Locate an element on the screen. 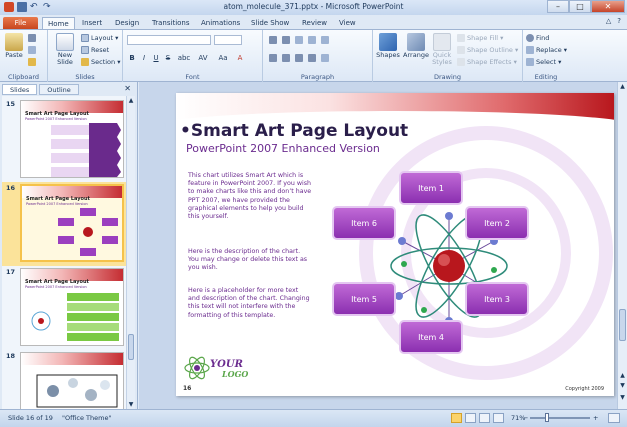 The width and height of the screenshot is (627, 427). align-right-icon is located at coordinates (299, 58).